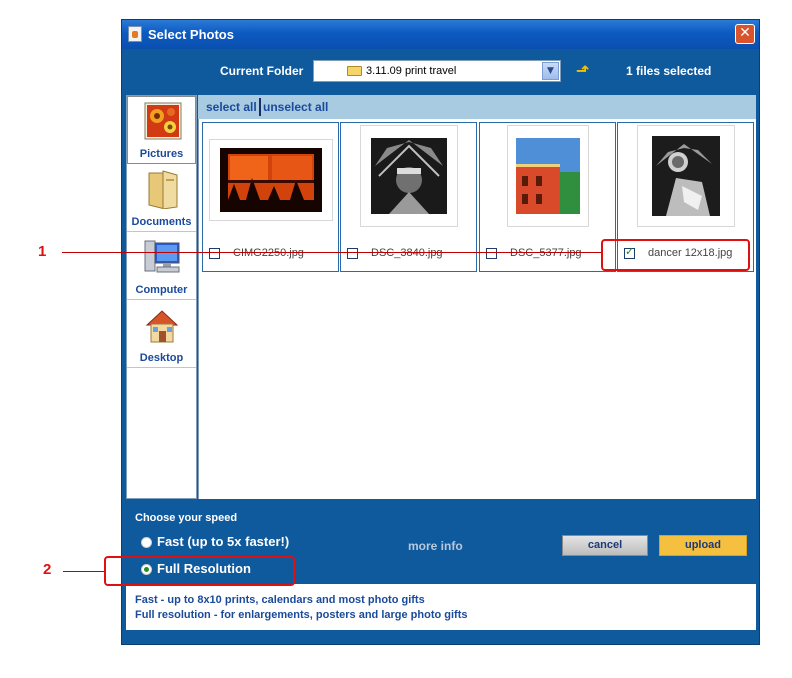  What do you see at coordinates (163, 121) in the screenshot?
I see `pictures-icon` at bounding box center [163, 121].